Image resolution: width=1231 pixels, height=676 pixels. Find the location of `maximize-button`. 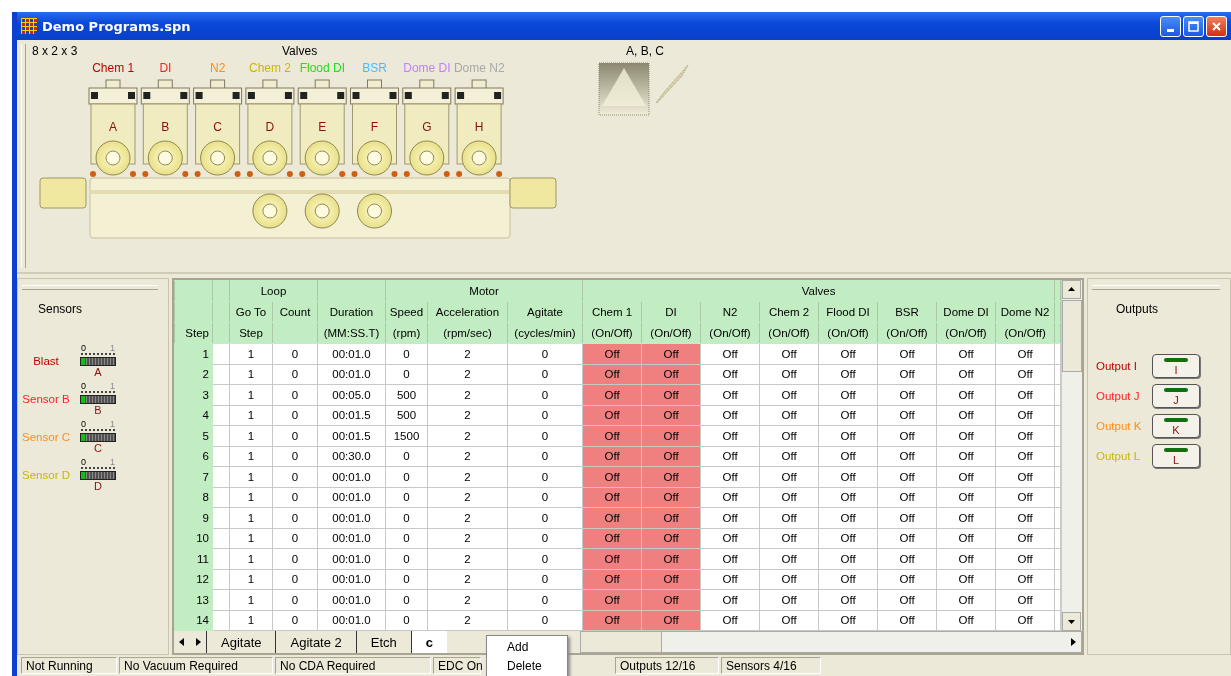

maximize-button is located at coordinates (1193, 26).